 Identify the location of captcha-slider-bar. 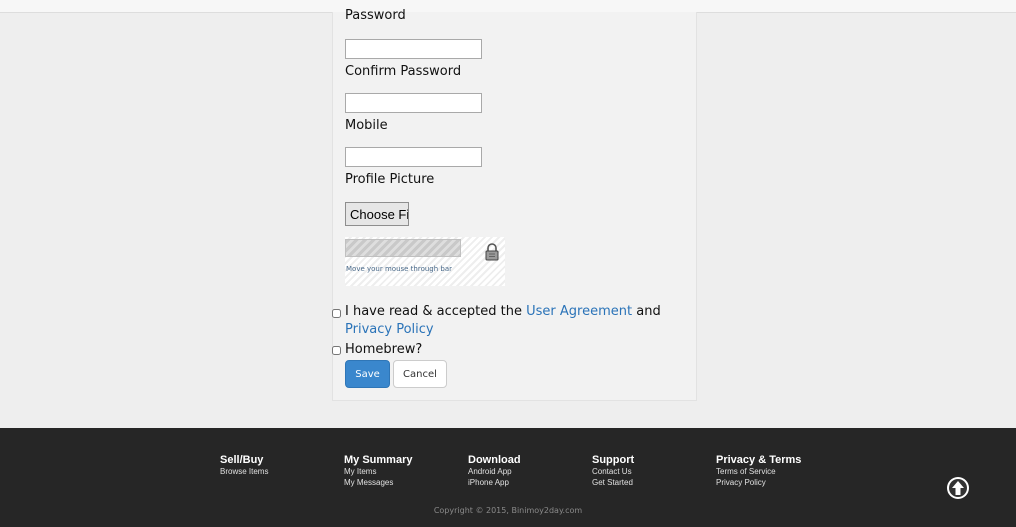
(403, 248).